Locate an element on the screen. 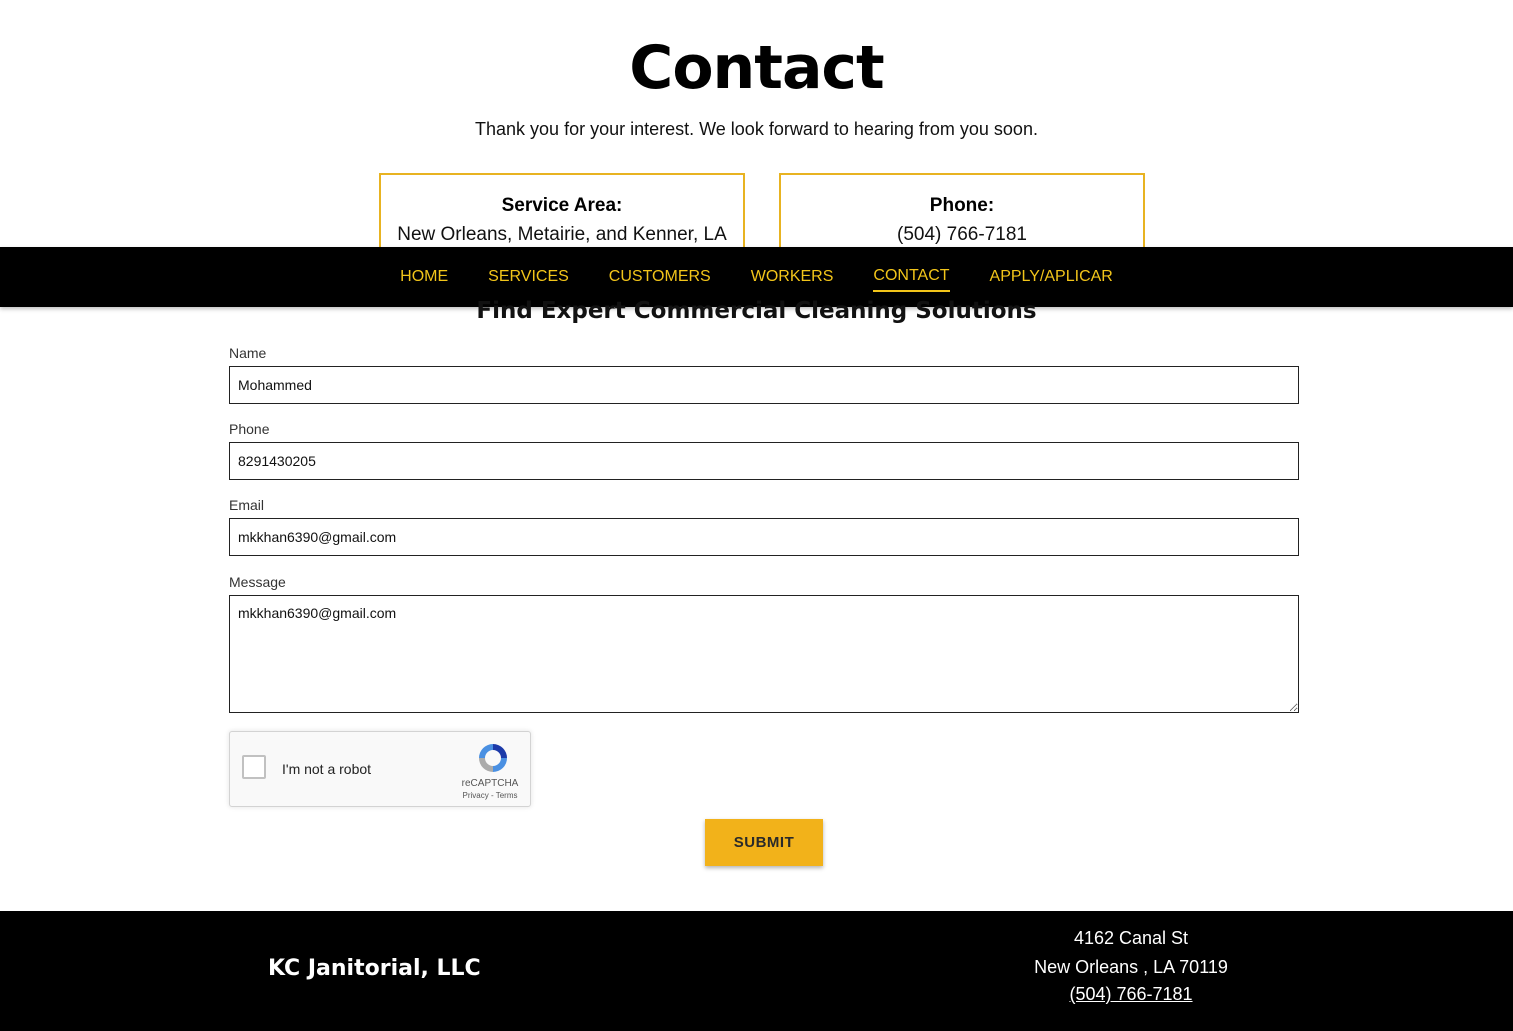 The height and width of the screenshot is (1031, 1513). recaptcha-checkbox is located at coordinates (254, 767).